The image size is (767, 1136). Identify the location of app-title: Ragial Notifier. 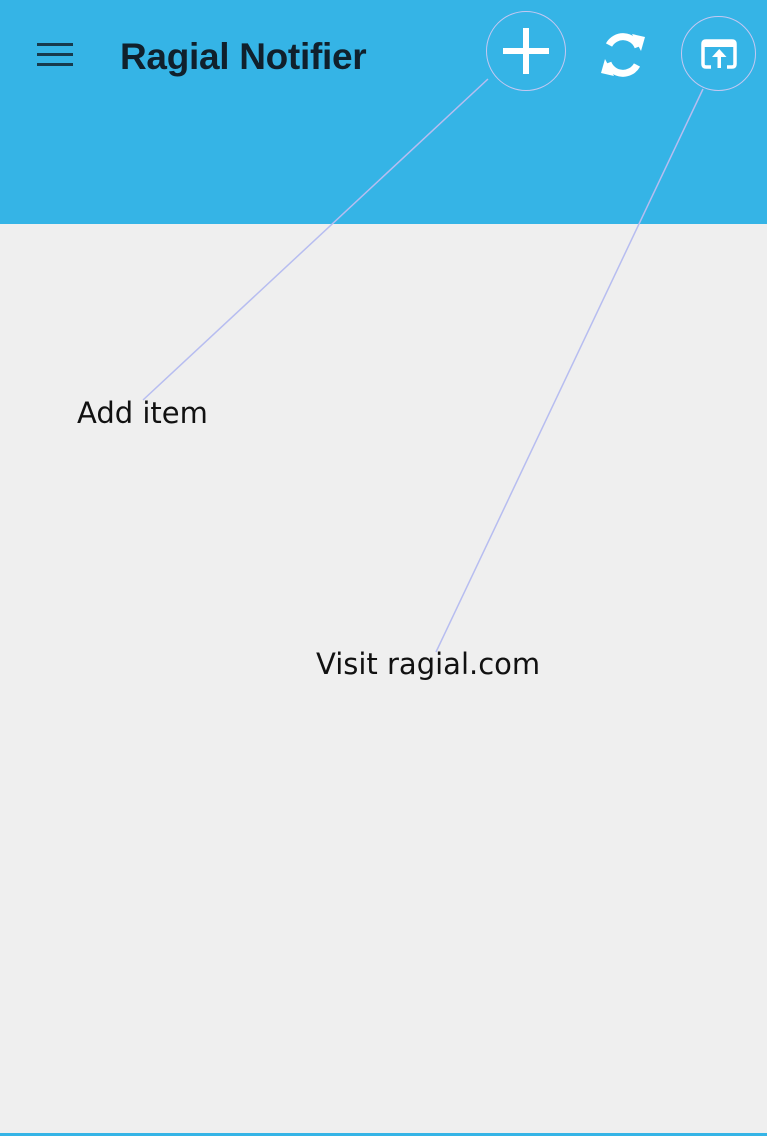
(243, 56).